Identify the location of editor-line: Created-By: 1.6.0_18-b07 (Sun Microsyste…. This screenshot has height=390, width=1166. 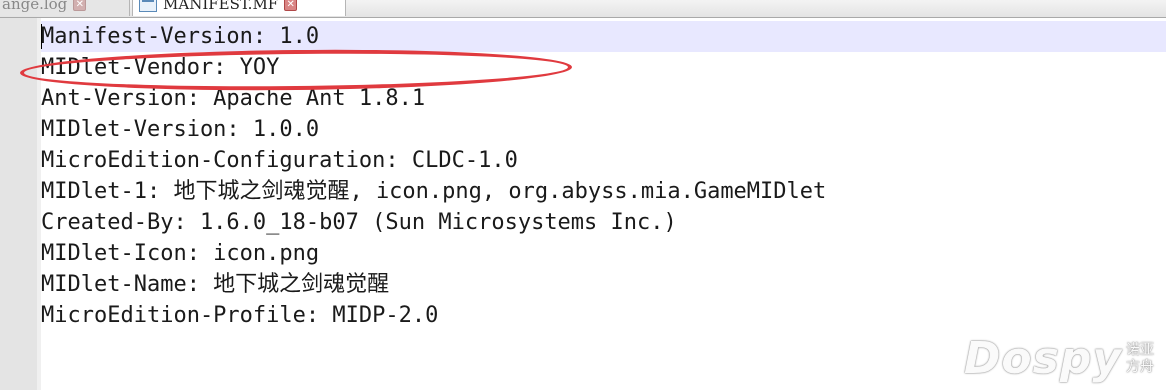
(603, 222).